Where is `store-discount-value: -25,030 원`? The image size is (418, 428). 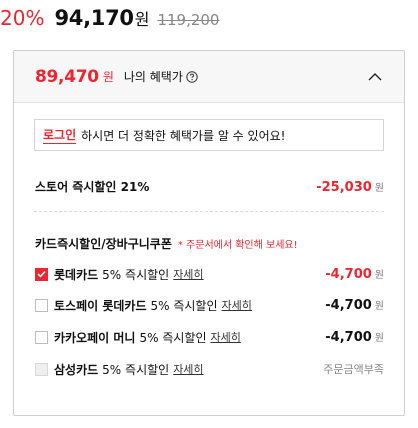
store-discount-value: -25,030 원 is located at coordinates (350, 185).